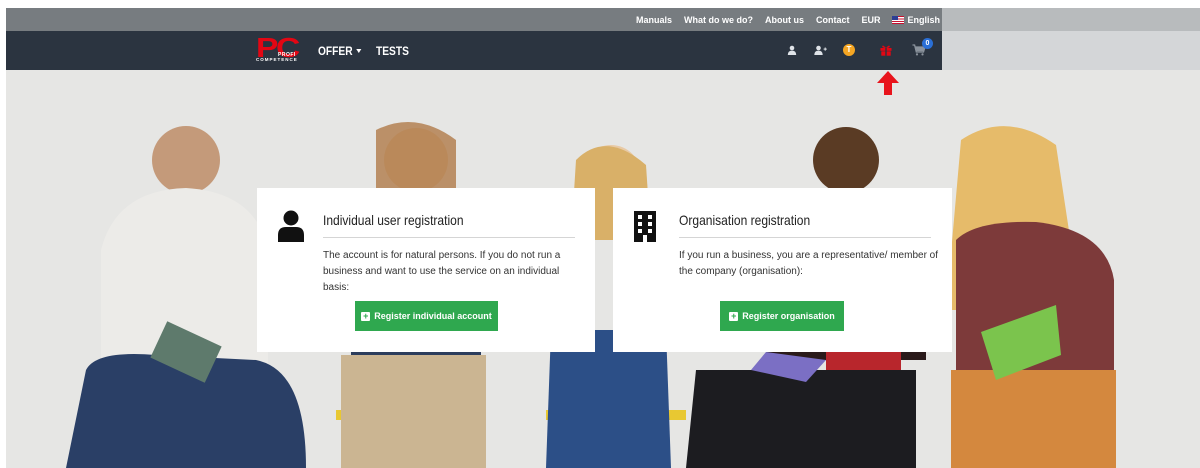  I want to click on red-arrow-annotation, so click(888, 83).